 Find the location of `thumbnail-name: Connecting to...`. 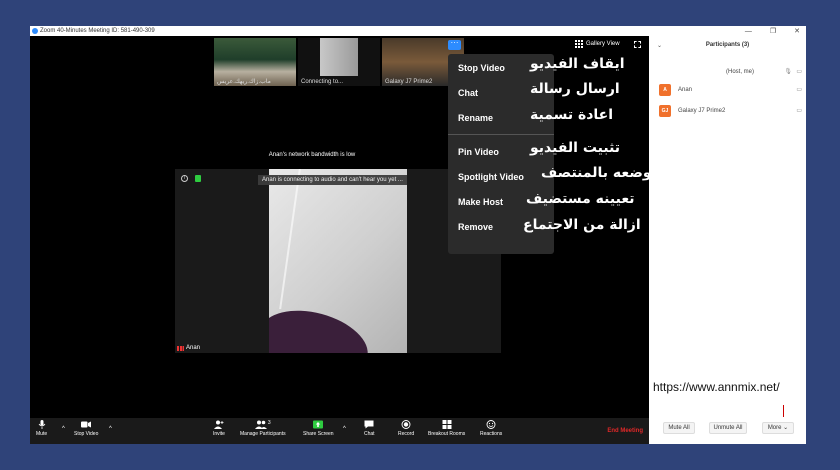

thumbnail-name: Connecting to... is located at coordinates (322, 82).